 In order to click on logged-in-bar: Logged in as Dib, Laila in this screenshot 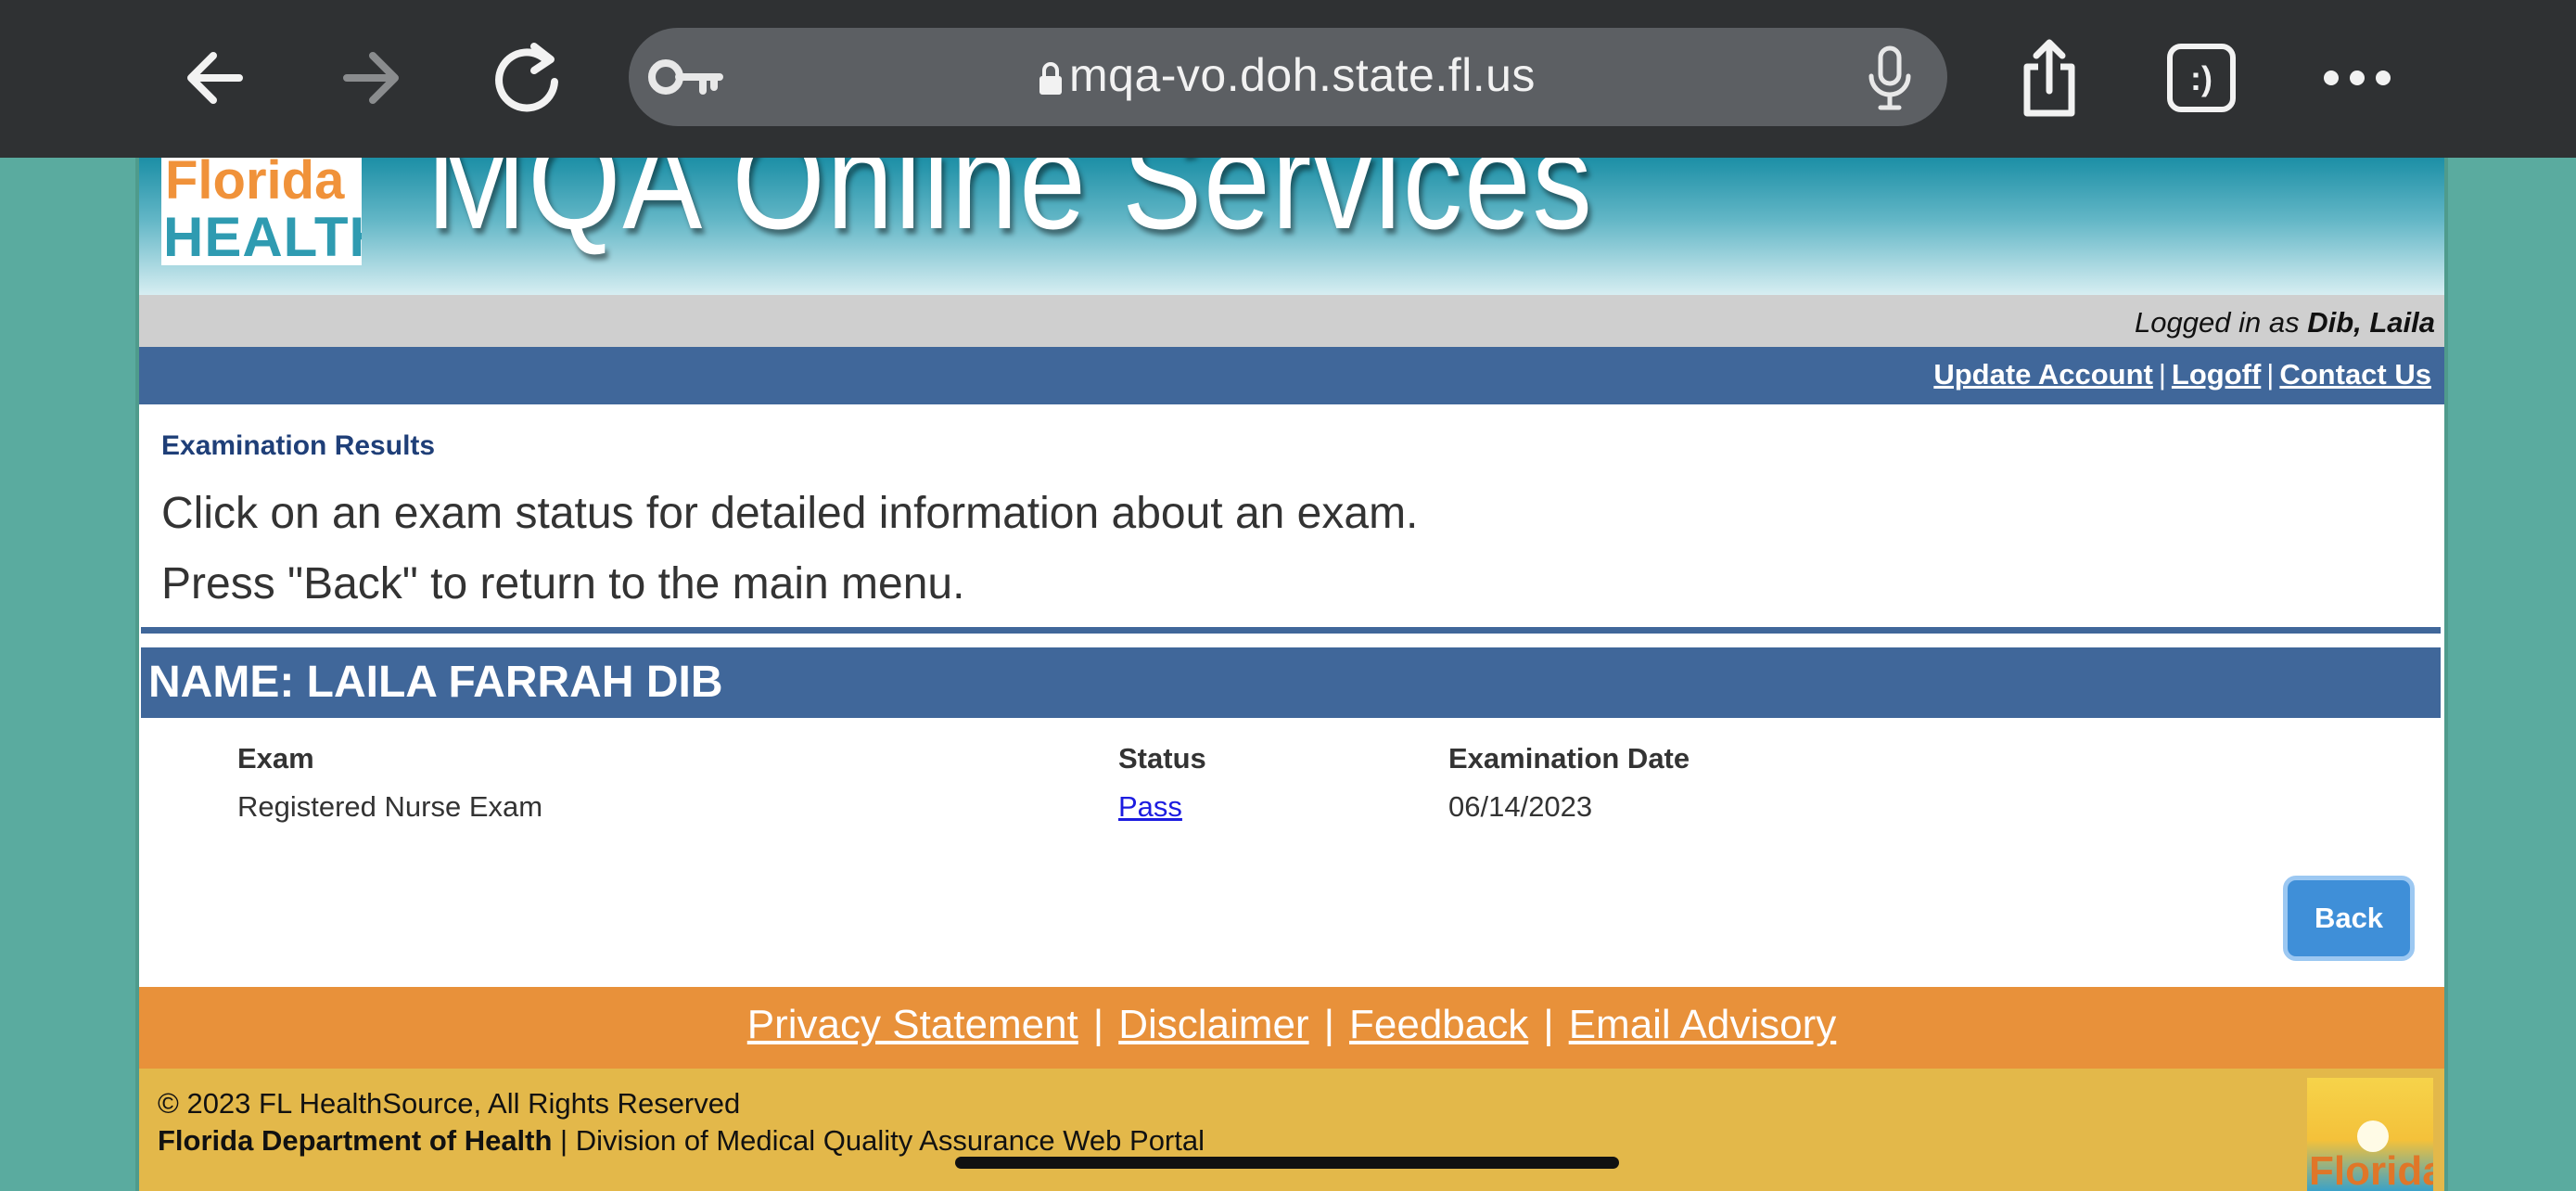, I will do `click(1291, 321)`.